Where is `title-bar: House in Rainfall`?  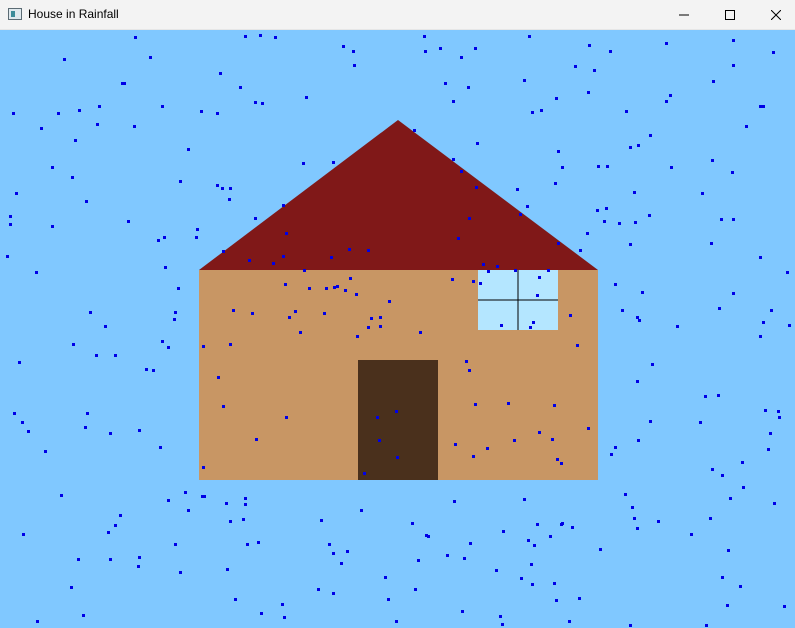
title-bar: House in Rainfall is located at coordinates (397, 15).